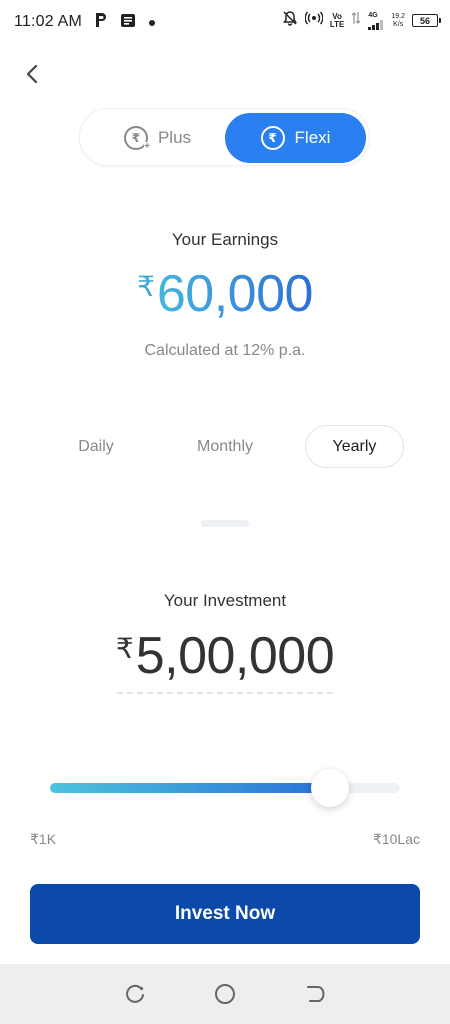  What do you see at coordinates (43, 839) in the screenshot?
I see `slider-min-label: ₹1K` at bounding box center [43, 839].